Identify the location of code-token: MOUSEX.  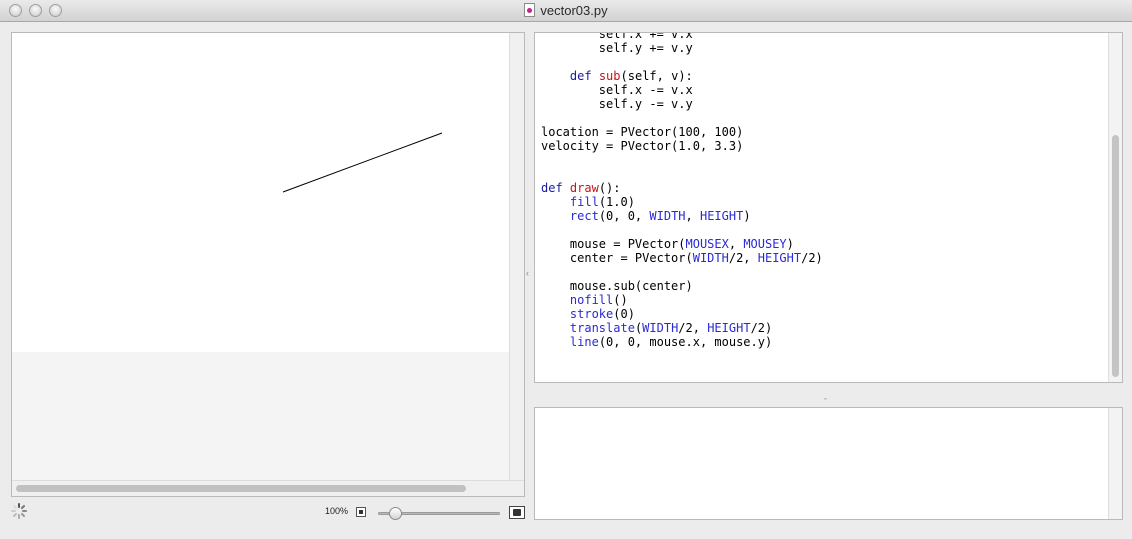
(707, 244).